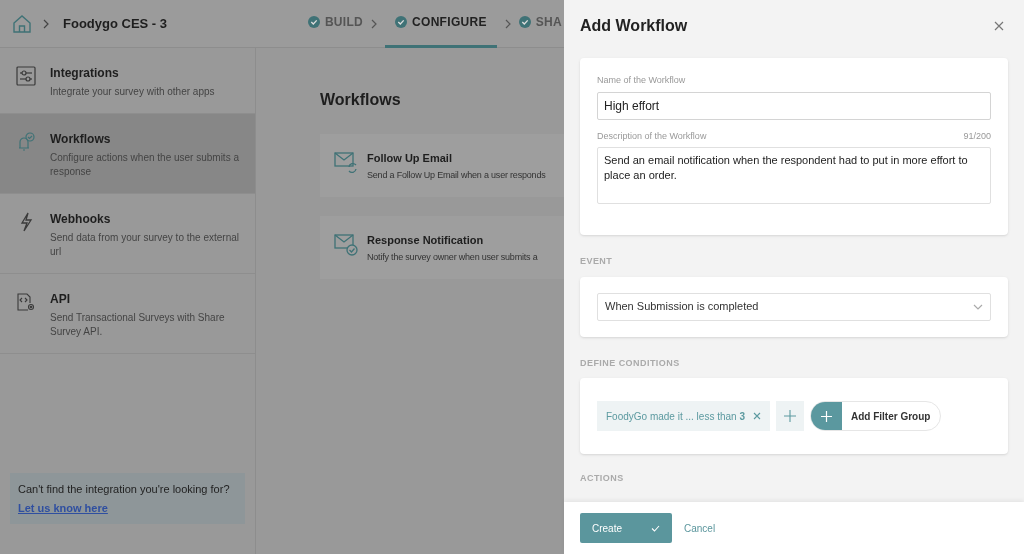  Describe the element at coordinates (999, 26) in the screenshot. I see `close-button` at that location.